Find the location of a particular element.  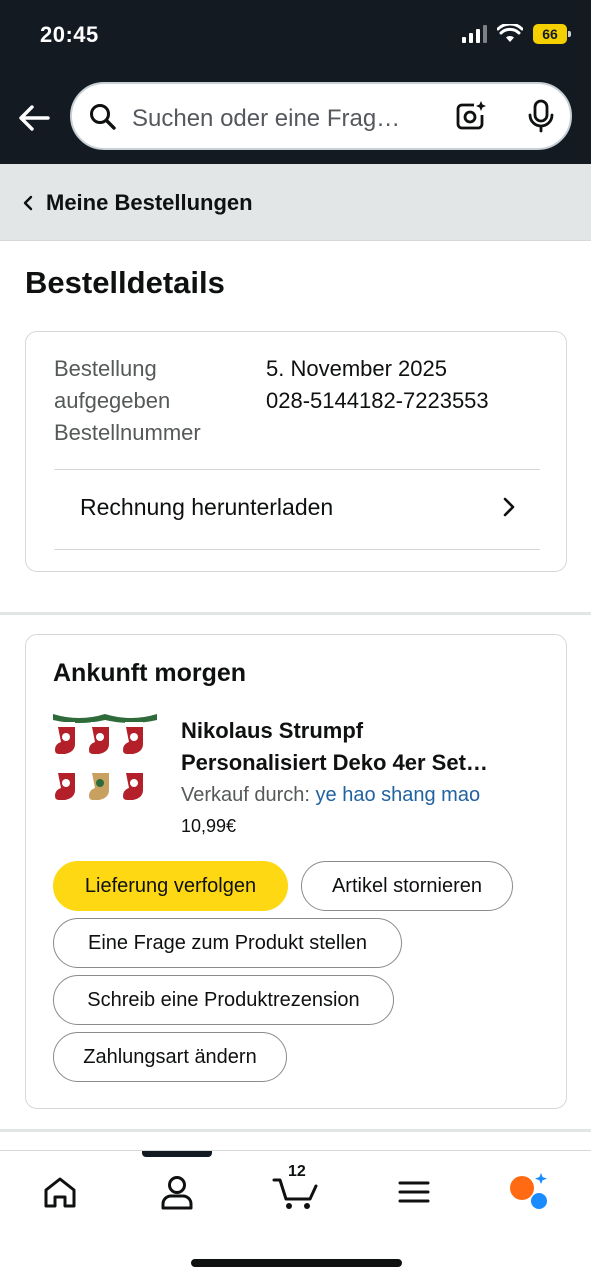

camera-search-icon is located at coordinates (470, 116).